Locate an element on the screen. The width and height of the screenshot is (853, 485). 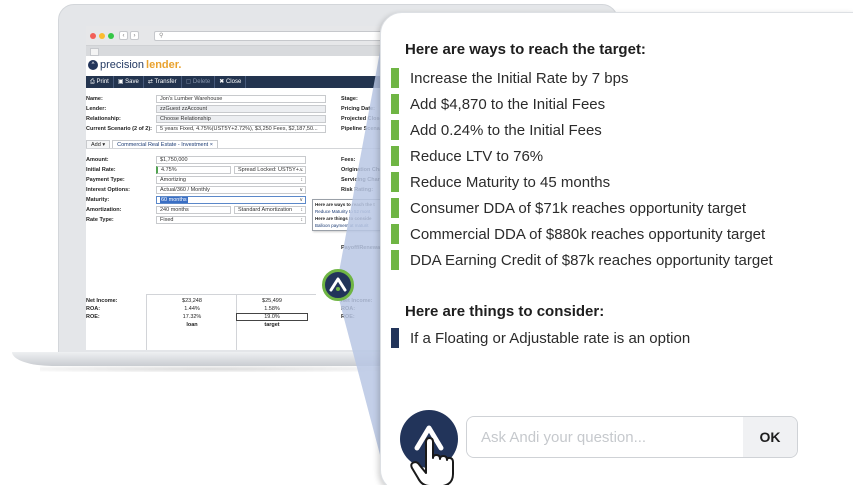
spread-select: Spread Locked: UST5Y+... ∨ is located at coordinates (270, 170).